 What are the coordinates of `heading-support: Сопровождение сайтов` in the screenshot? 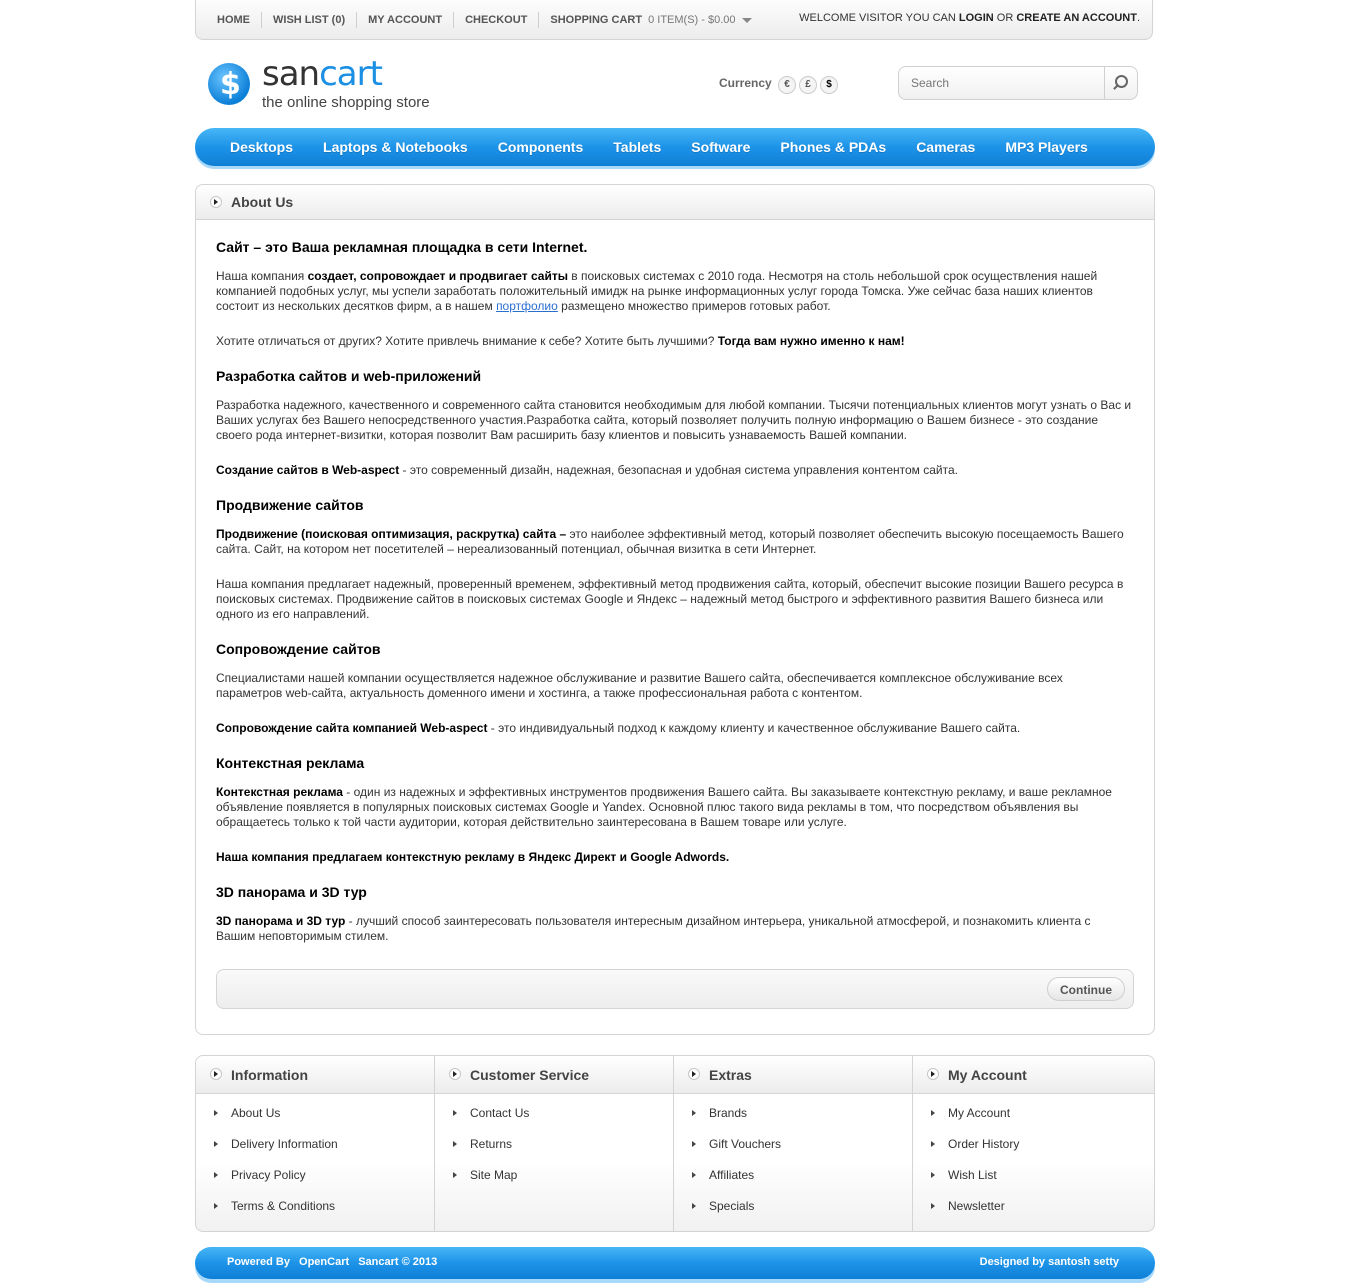 It's located at (298, 649).